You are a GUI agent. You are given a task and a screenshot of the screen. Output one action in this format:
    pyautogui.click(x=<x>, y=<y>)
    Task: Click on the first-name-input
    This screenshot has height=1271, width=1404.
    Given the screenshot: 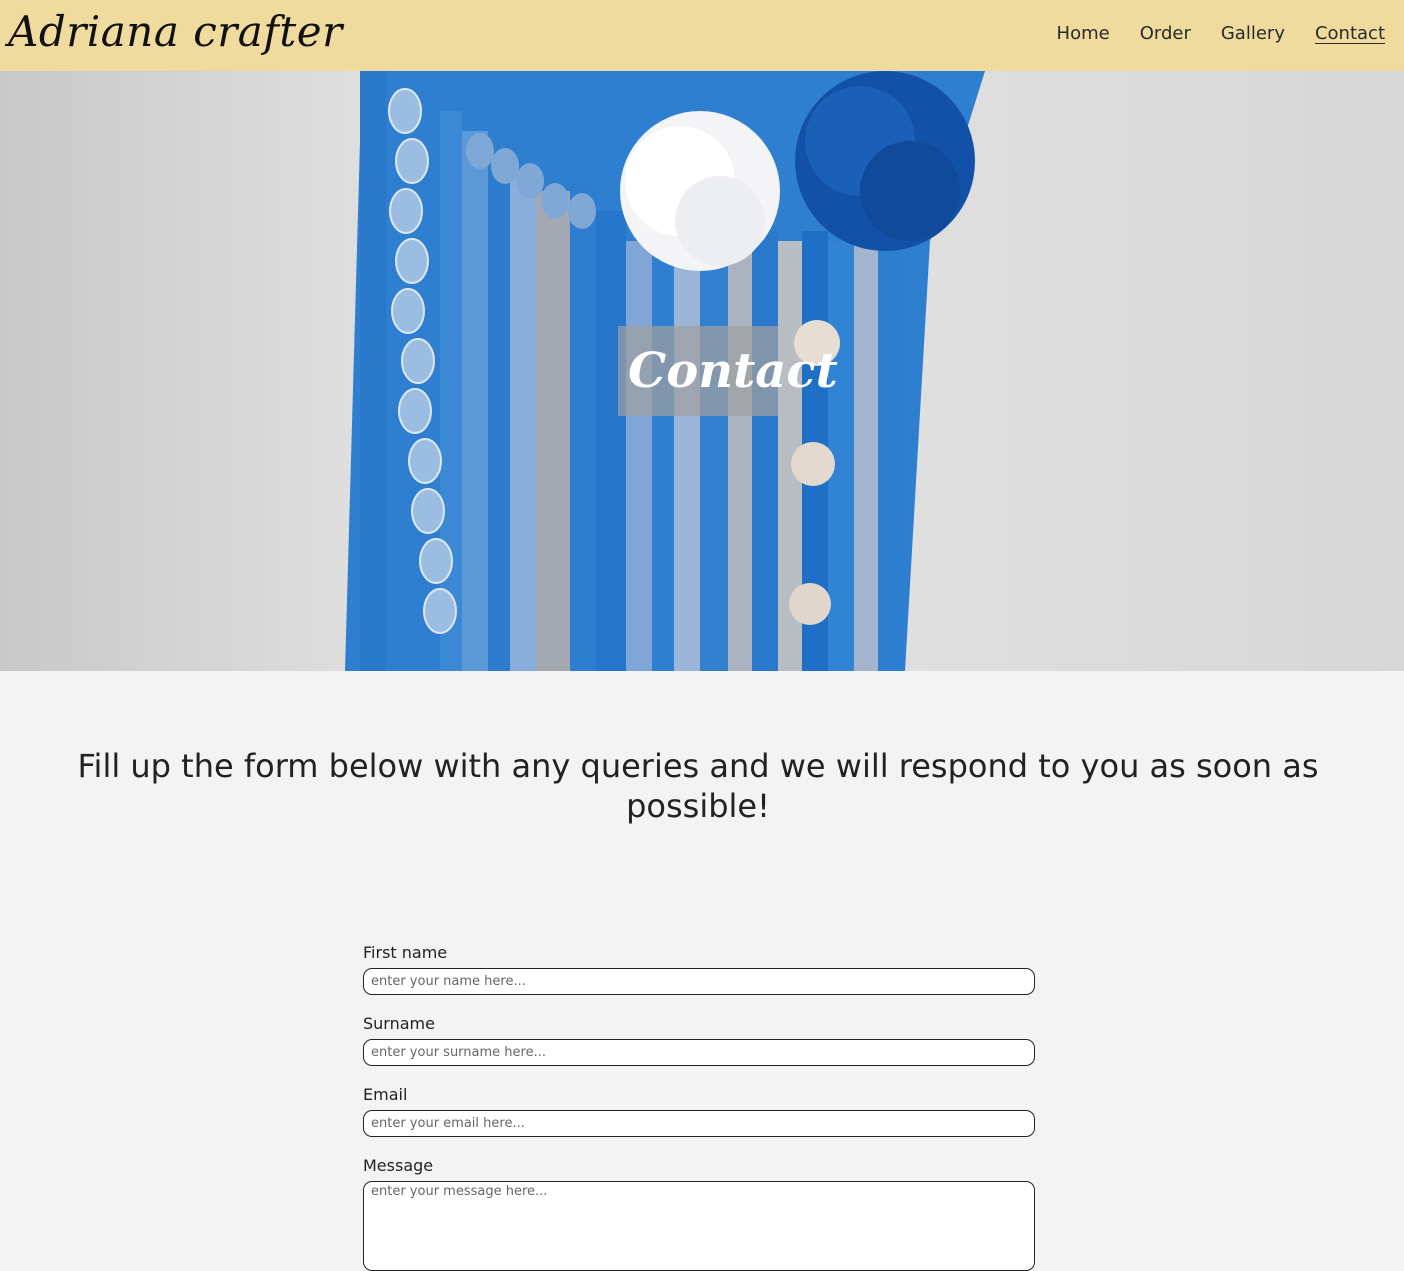 What is the action you would take?
    pyautogui.click(x=699, y=981)
    